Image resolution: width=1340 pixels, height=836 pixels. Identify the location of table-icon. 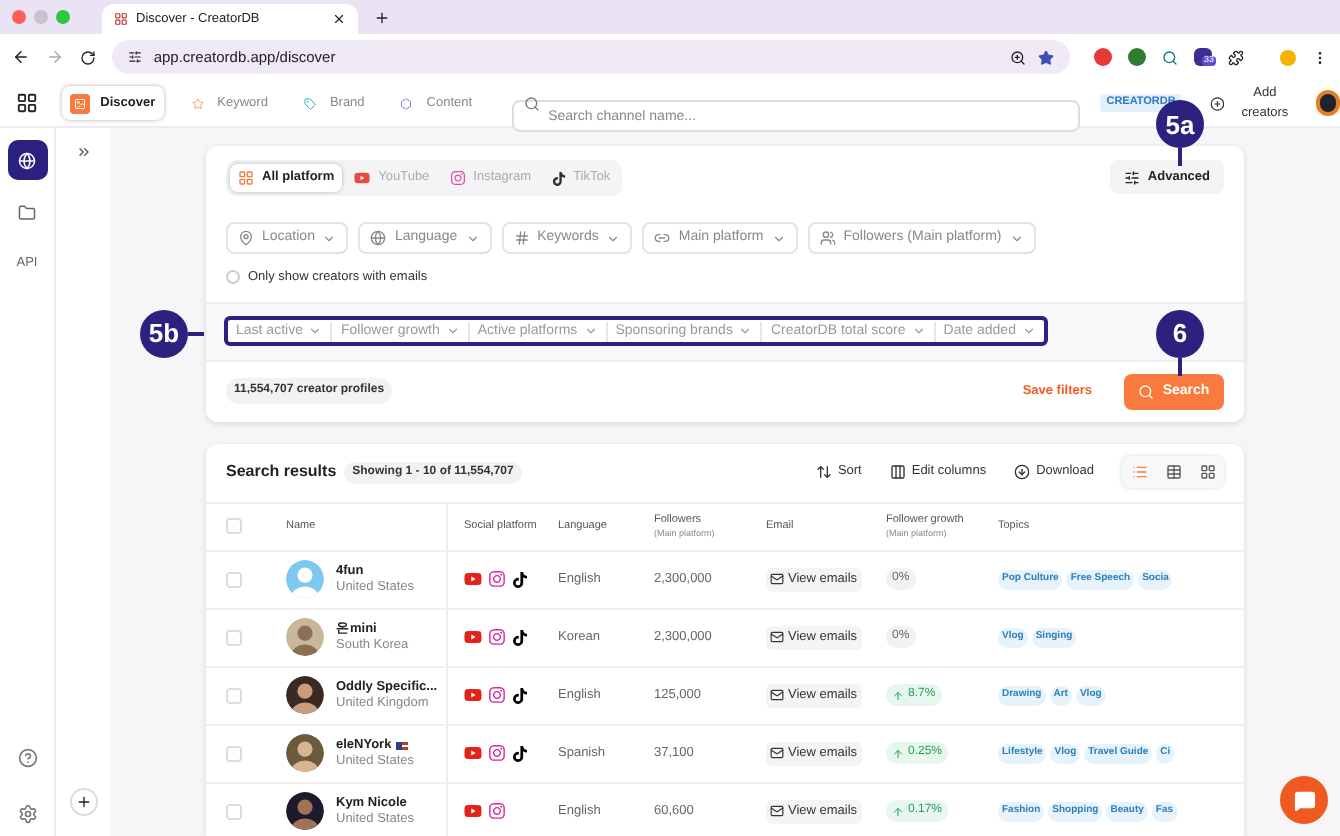
(1173, 472).